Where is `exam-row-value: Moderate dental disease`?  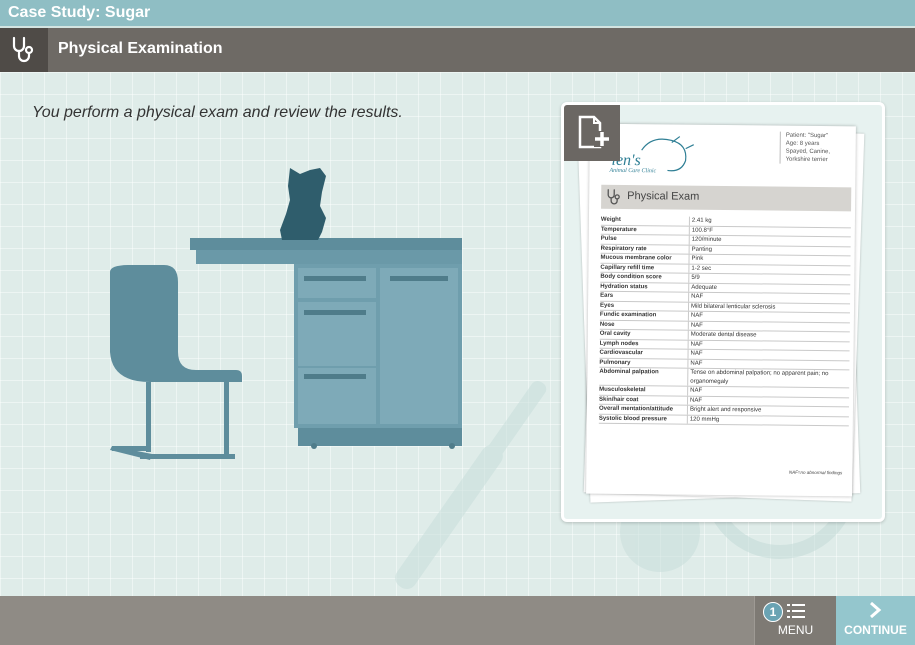 exam-row-value: Moderate dental disease is located at coordinates (768, 335).